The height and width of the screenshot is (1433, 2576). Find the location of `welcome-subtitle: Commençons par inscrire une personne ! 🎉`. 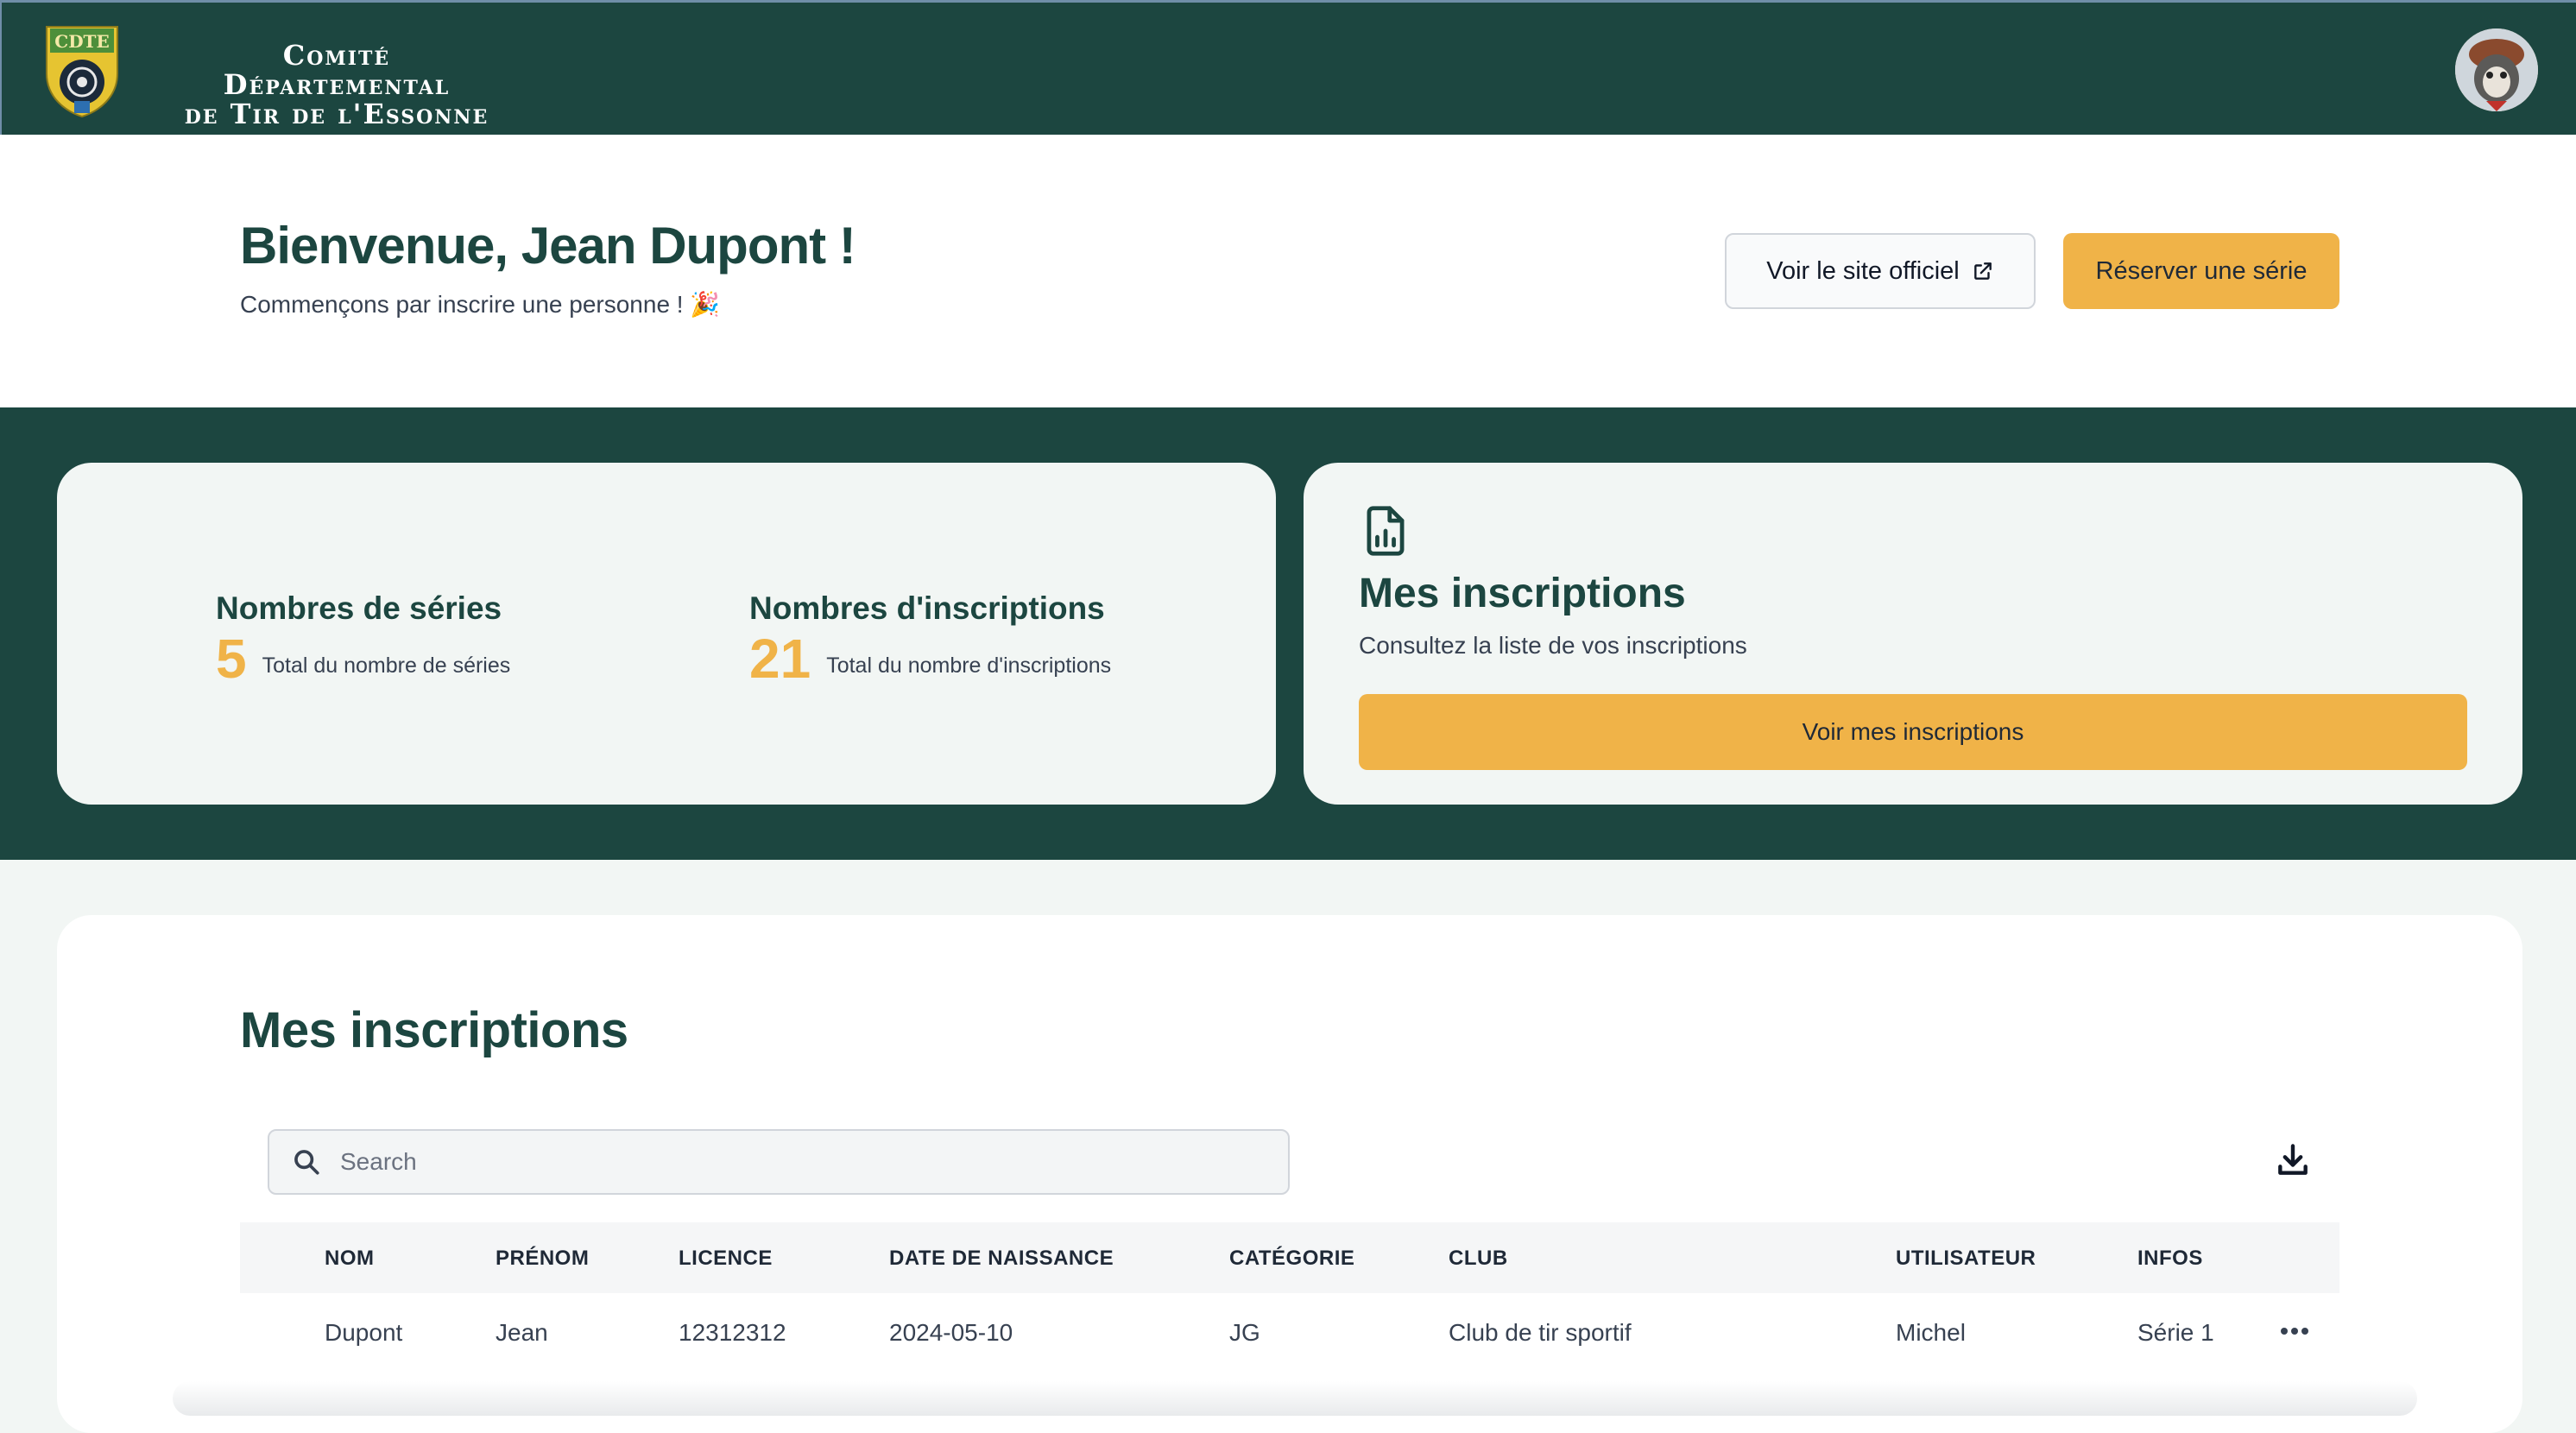

welcome-subtitle: Commençons par inscrire une personne ! 🎉 is located at coordinates (480, 304).